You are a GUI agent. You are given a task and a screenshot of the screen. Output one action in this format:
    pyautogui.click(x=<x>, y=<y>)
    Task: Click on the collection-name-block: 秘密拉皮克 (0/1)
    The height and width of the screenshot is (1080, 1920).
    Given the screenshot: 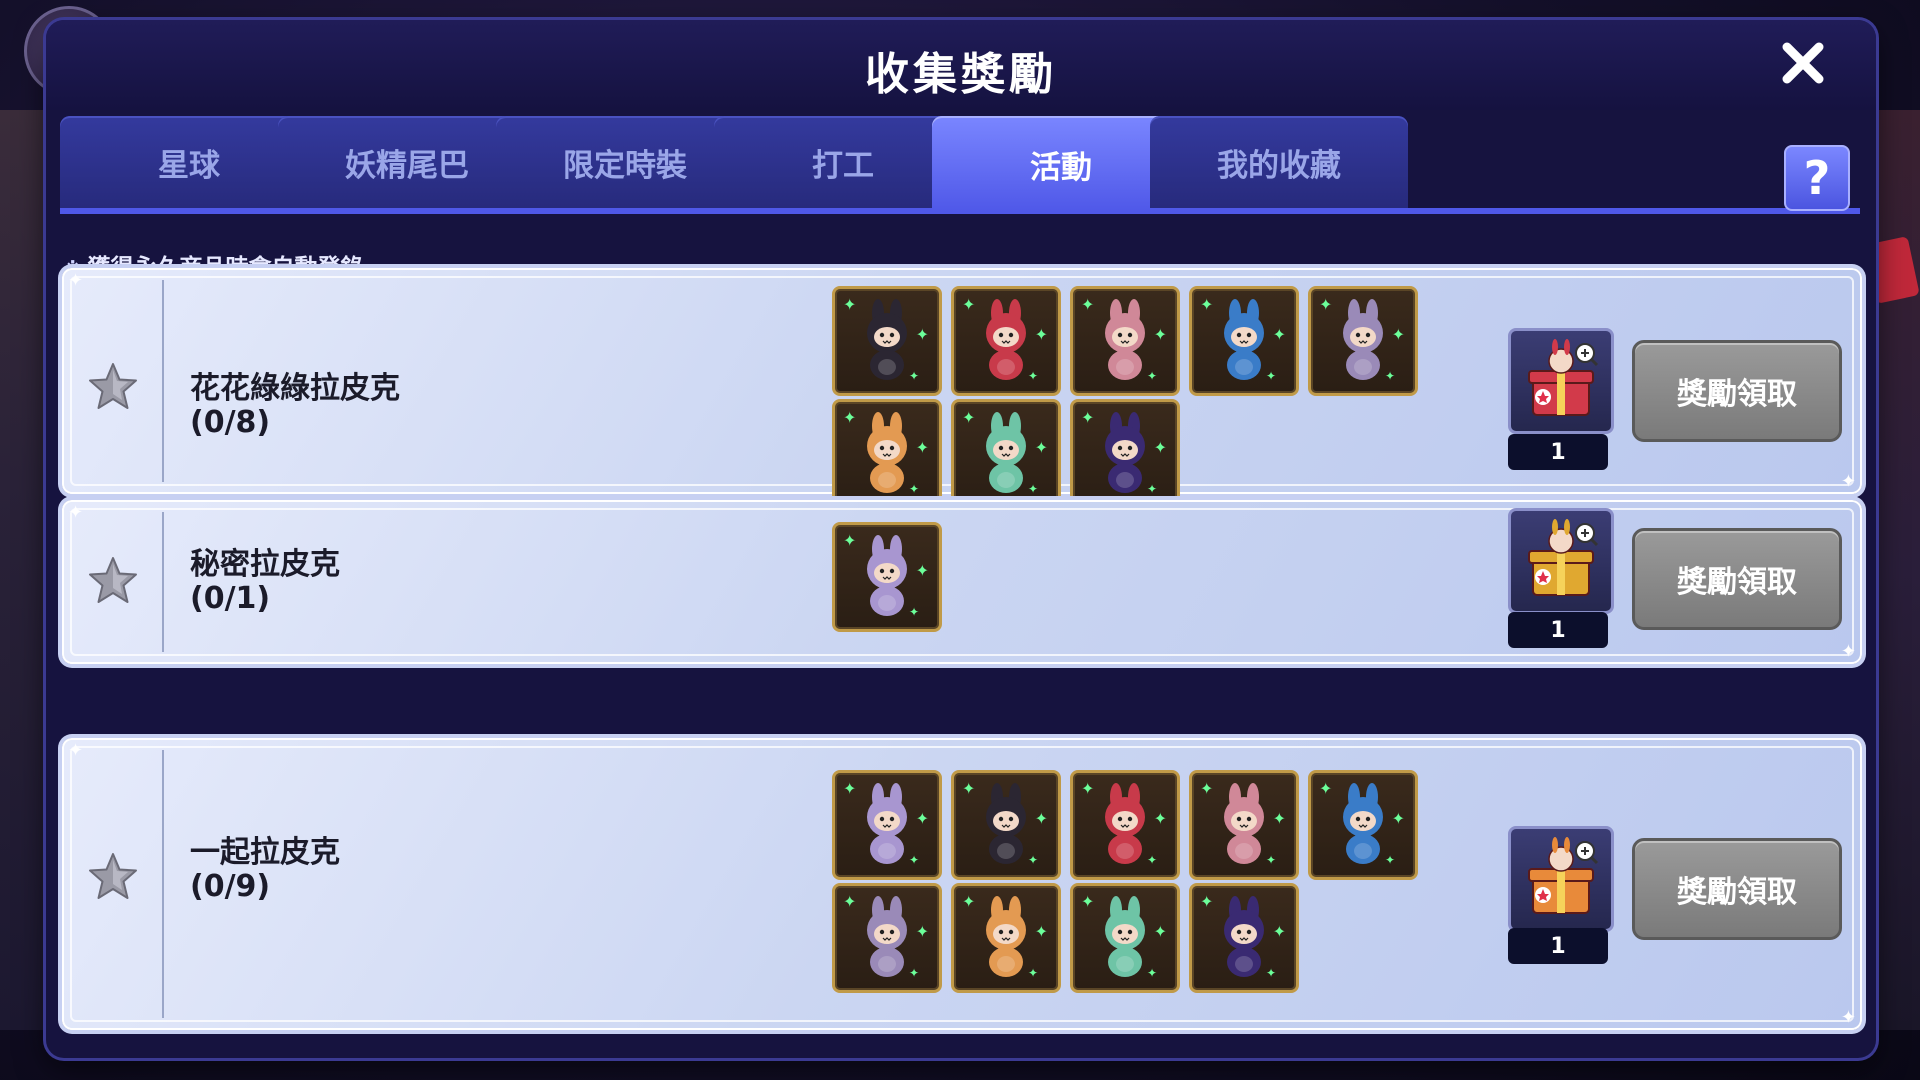 What is the action you would take?
    pyautogui.click(x=265, y=582)
    